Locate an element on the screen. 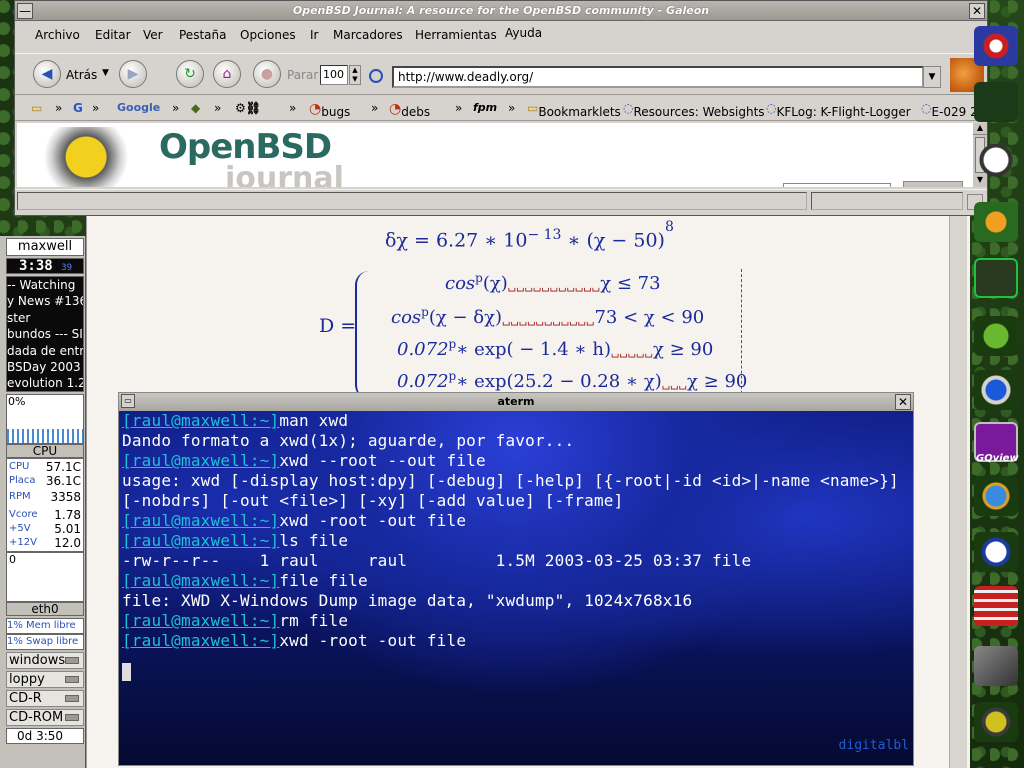 The width and height of the screenshot is (1024, 768). reload-icon: ↻ is located at coordinates (190, 74).